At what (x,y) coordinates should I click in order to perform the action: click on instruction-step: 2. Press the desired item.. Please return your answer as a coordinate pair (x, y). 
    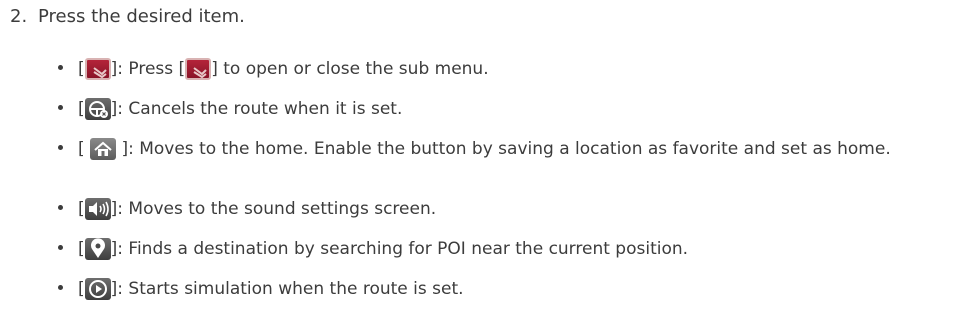
    Looking at the image, I should click on (127, 16).